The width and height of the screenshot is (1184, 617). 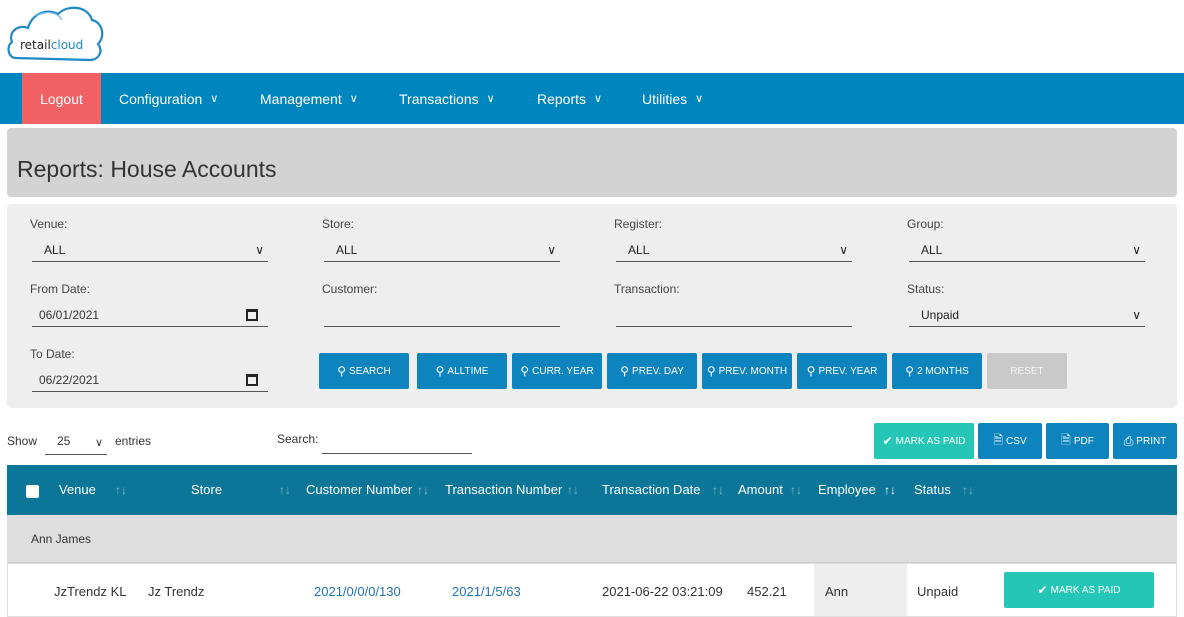 I want to click on mark-all-paid-button: ✔ MARK AS PAID, so click(x=924, y=441).